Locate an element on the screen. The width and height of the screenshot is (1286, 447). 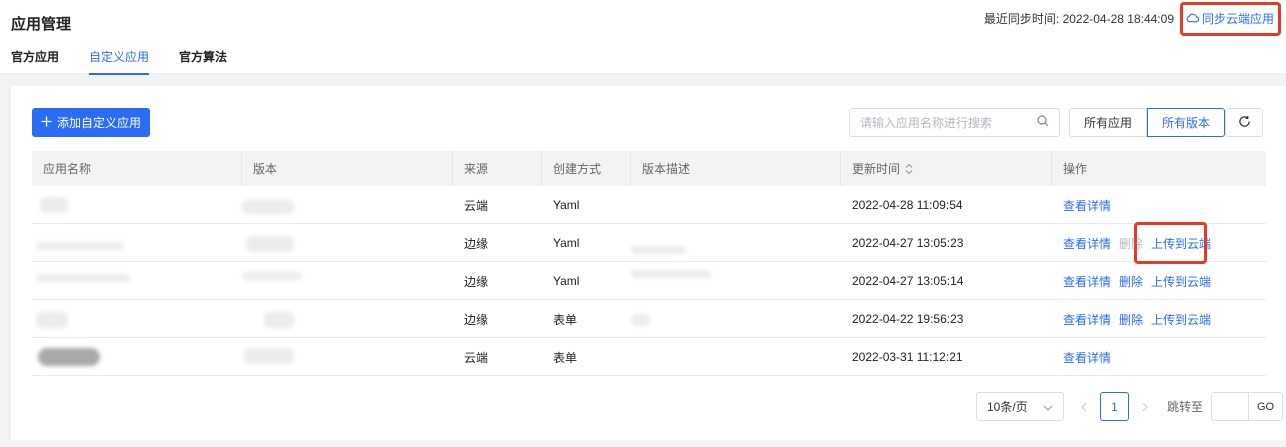
column-header-name: 应用名称 is located at coordinates (137, 168).